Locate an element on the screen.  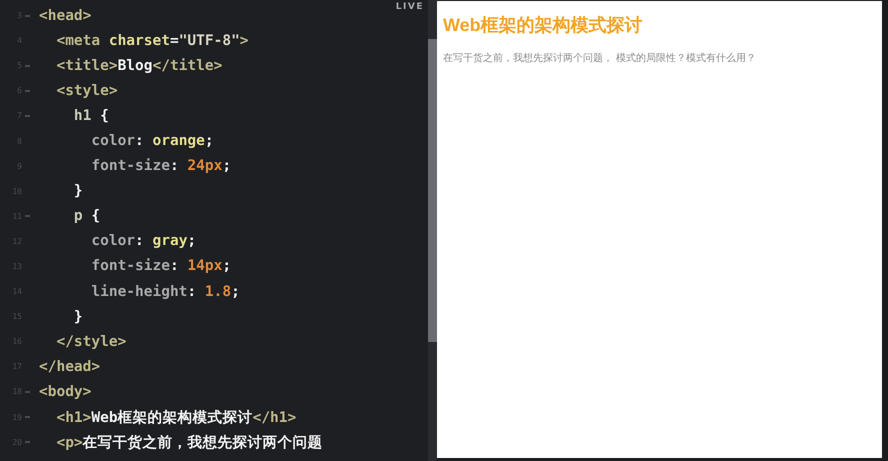
code-line: <style> is located at coordinates (86, 90).